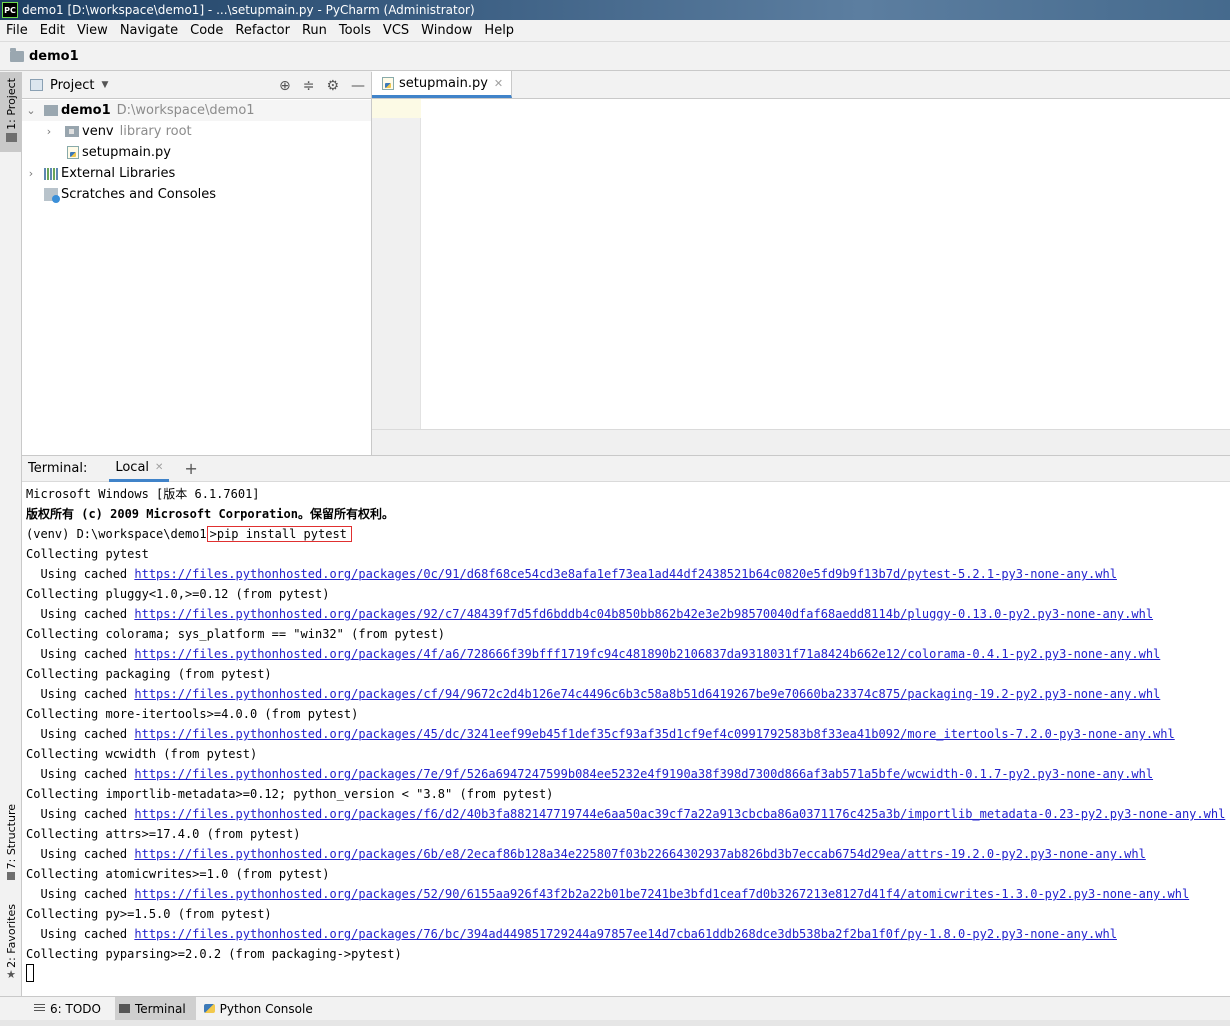  Describe the element at coordinates (314, 30) in the screenshot. I see `menu-run: Run` at that location.